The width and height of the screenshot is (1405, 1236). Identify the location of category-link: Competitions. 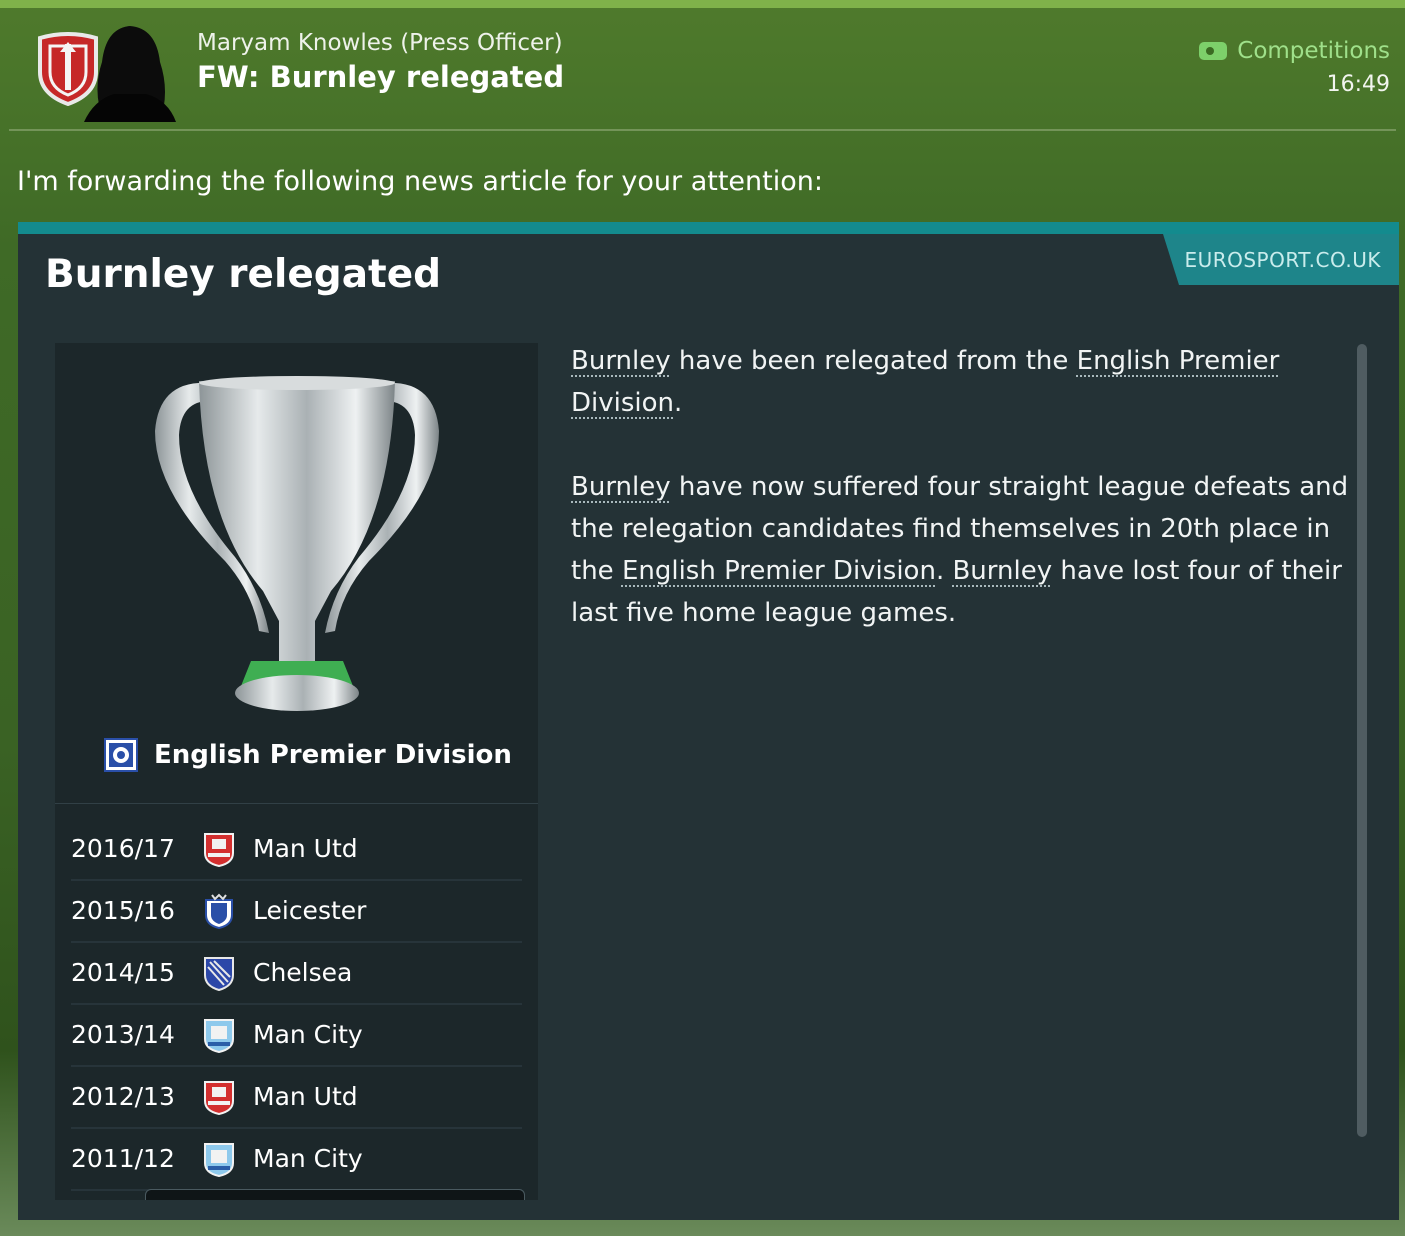
(1294, 51).